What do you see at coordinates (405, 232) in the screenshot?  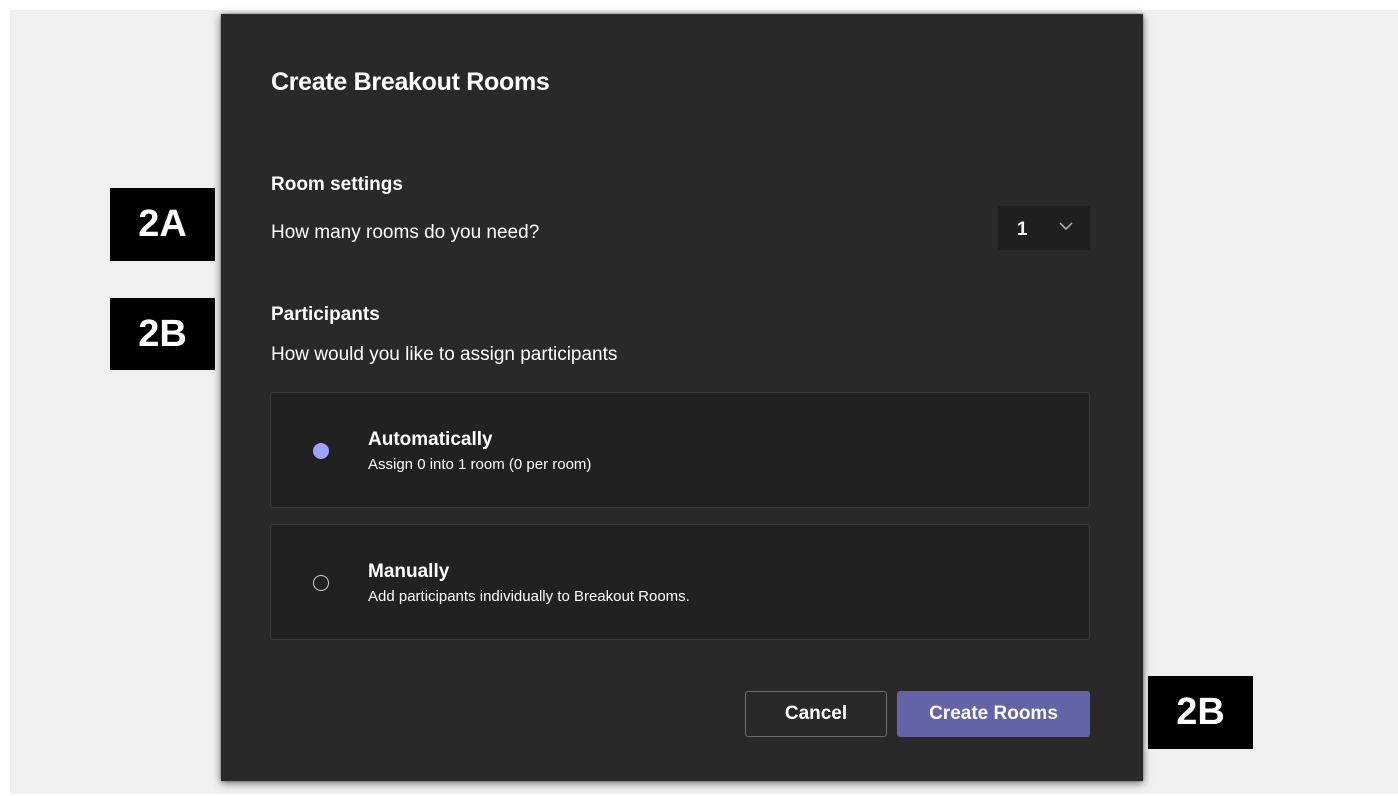 I see `rooms-count-question: How many rooms do you need?` at bounding box center [405, 232].